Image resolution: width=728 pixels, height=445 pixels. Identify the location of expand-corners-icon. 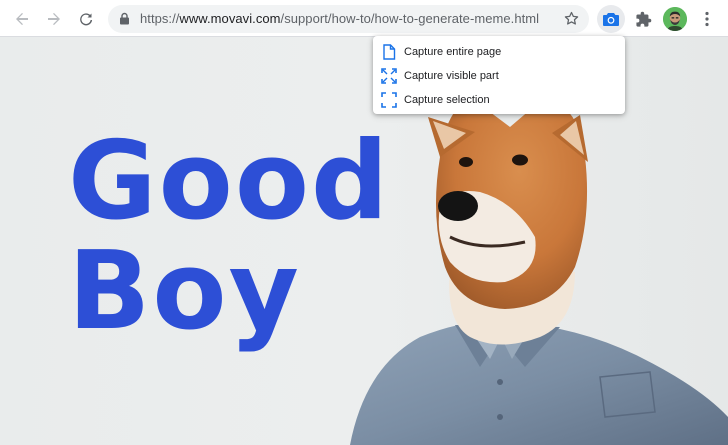
(389, 76).